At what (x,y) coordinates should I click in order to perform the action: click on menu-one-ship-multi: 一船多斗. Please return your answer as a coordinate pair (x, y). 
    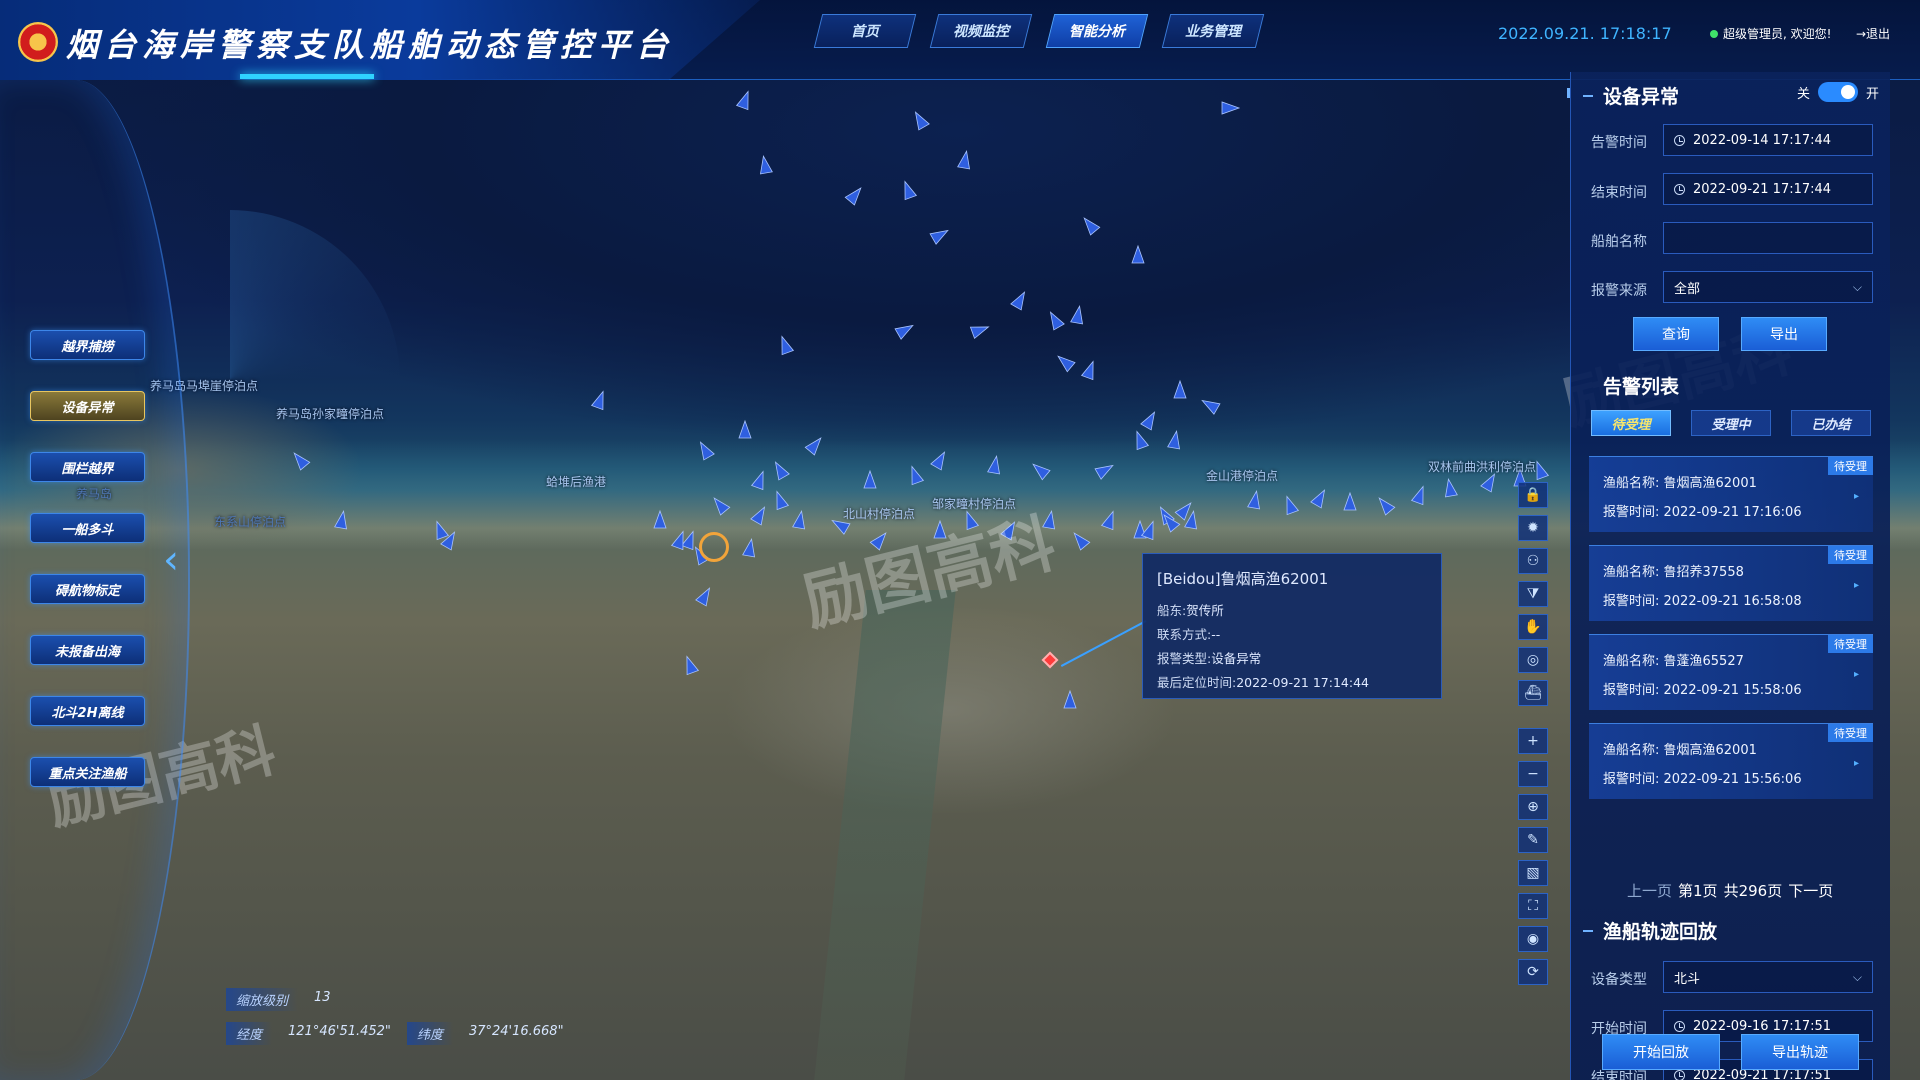
    Looking at the image, I should click on (87, 528).